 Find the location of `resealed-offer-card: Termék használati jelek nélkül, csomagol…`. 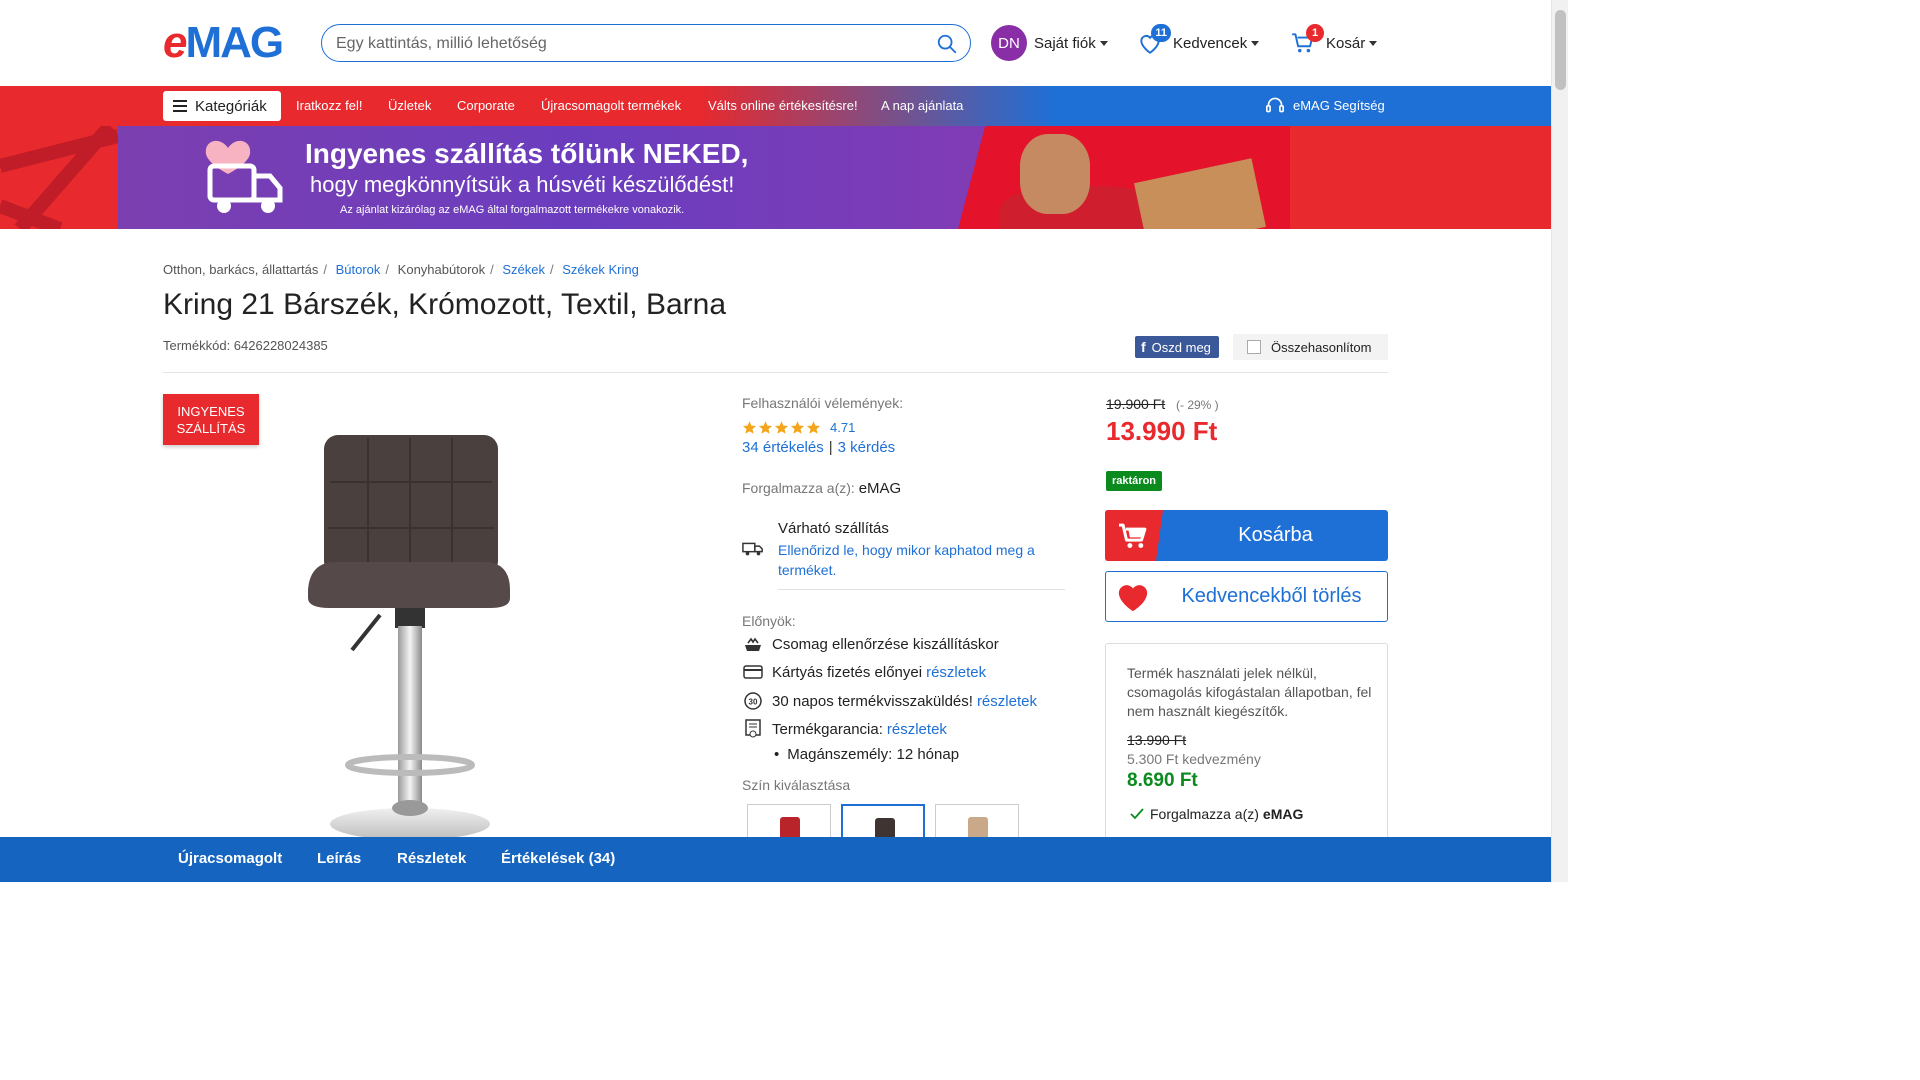

resealed-offer-card: Termék használati jelek nélkül, csomagol… is located at coordinates (1246, 748).